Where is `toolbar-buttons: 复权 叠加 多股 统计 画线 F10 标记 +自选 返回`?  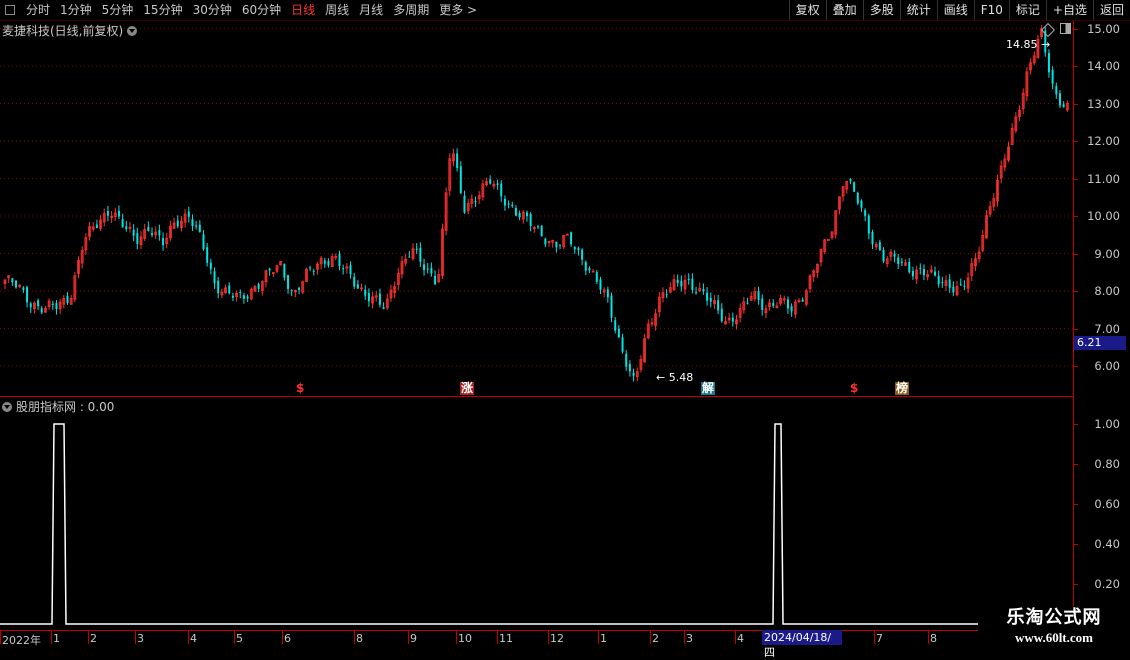 toolbar-buttons: 复权 叠加 多股 统计 画线 F10 标记 +自选 返回 is located at coordinates (959, 10).